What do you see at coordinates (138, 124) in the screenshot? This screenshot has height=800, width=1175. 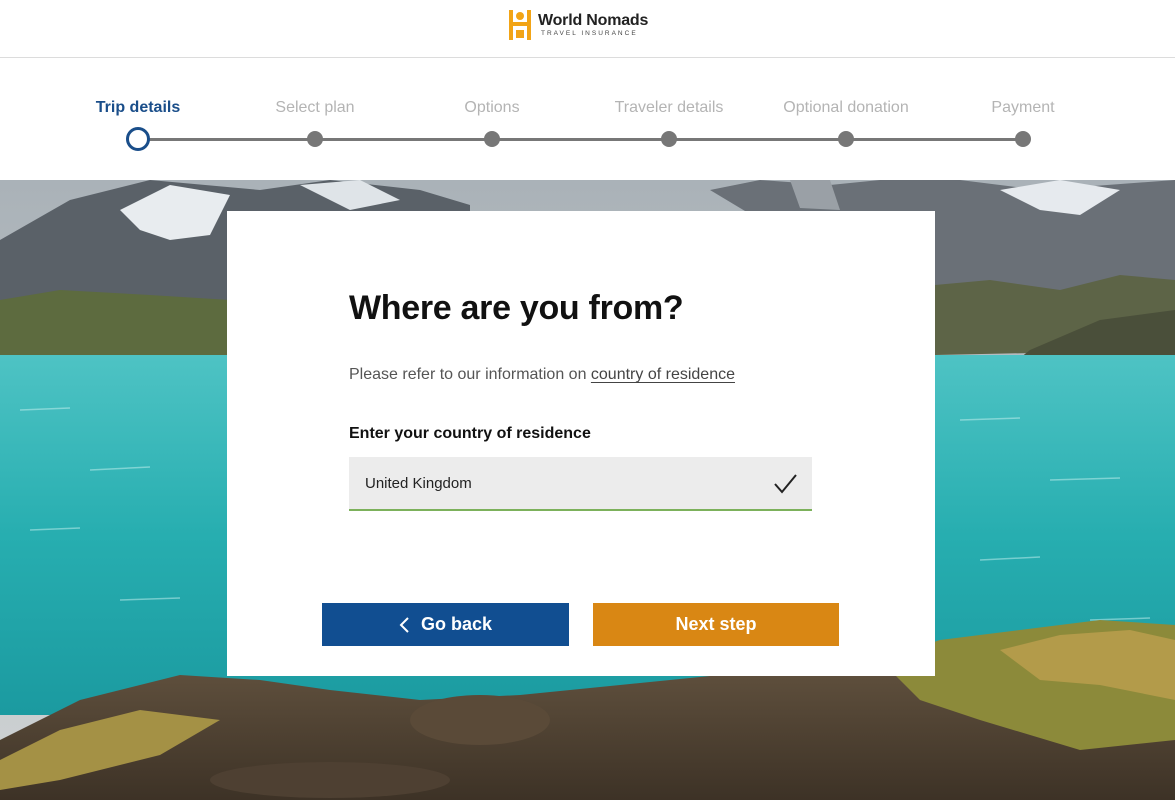 I see `step-trip-details: Trip details` at bounding box center [138, 124].